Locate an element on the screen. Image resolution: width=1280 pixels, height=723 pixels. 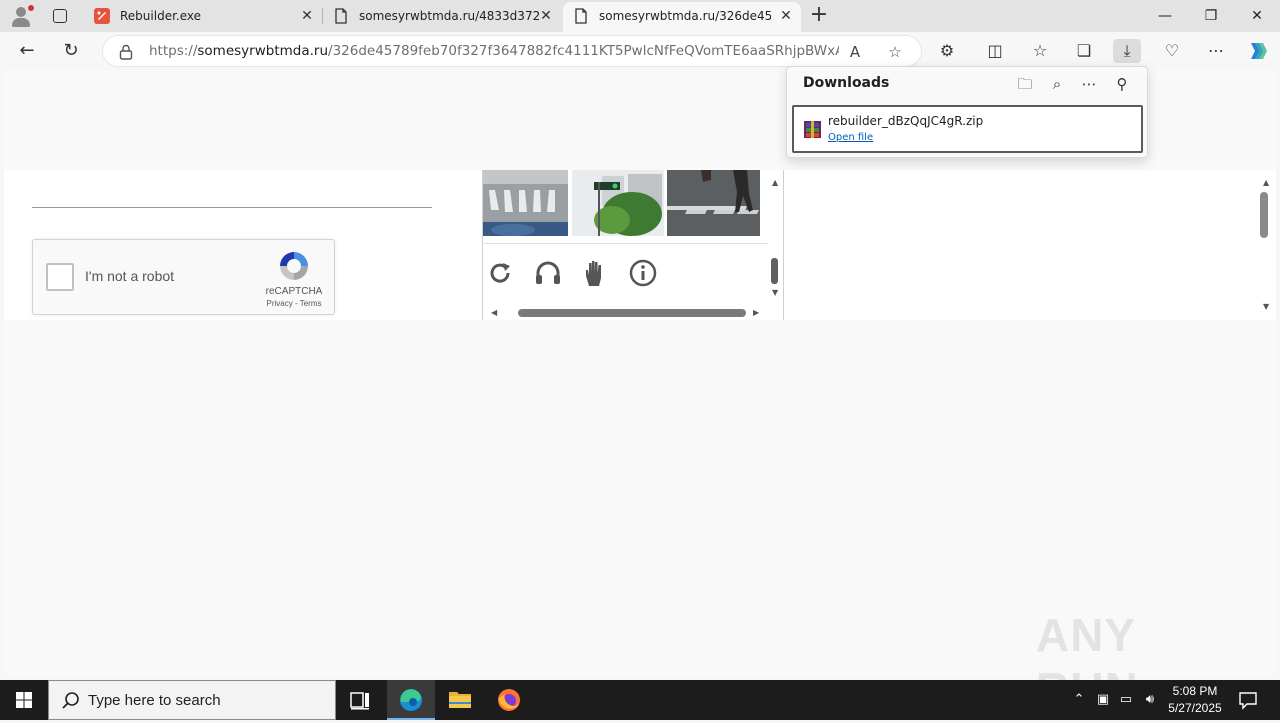
taskbar-clock: 5:08 PM 5/27/2025 is located at coordinates (1195, 700).